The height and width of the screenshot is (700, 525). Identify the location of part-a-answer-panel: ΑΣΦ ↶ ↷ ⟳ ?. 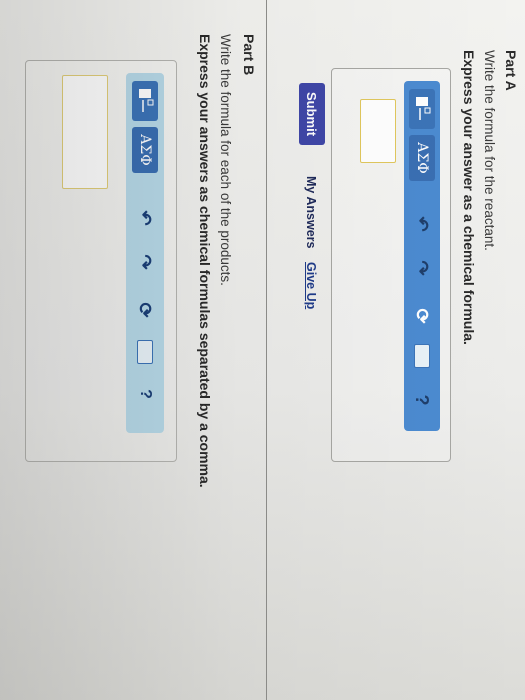
(391, 265).